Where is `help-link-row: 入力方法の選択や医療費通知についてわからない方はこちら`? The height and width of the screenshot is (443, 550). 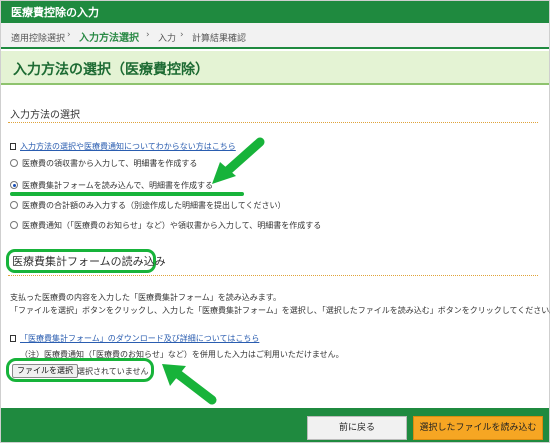
help-link-row: 入力方法の選択や医療費通知についてわからない方はこちら is located at coordinates (123, 146).